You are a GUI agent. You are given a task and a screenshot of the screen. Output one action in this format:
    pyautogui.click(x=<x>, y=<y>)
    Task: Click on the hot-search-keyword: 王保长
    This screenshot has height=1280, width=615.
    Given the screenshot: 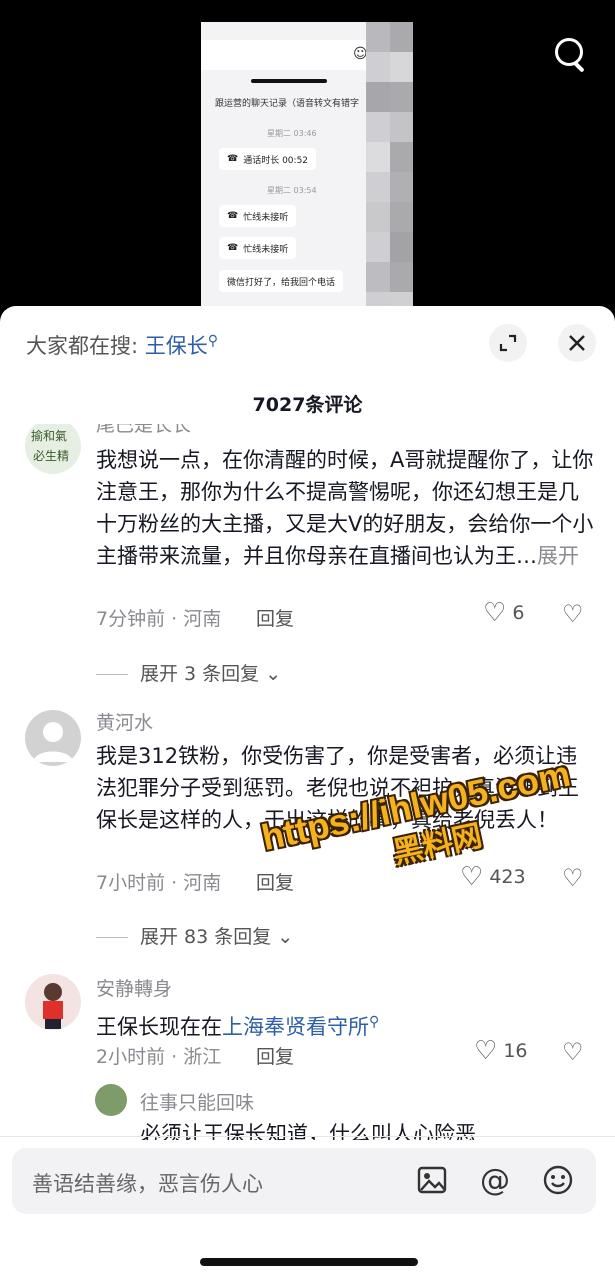 What is the action you would take?
    pyautogui.click(x=176, y=346)
    